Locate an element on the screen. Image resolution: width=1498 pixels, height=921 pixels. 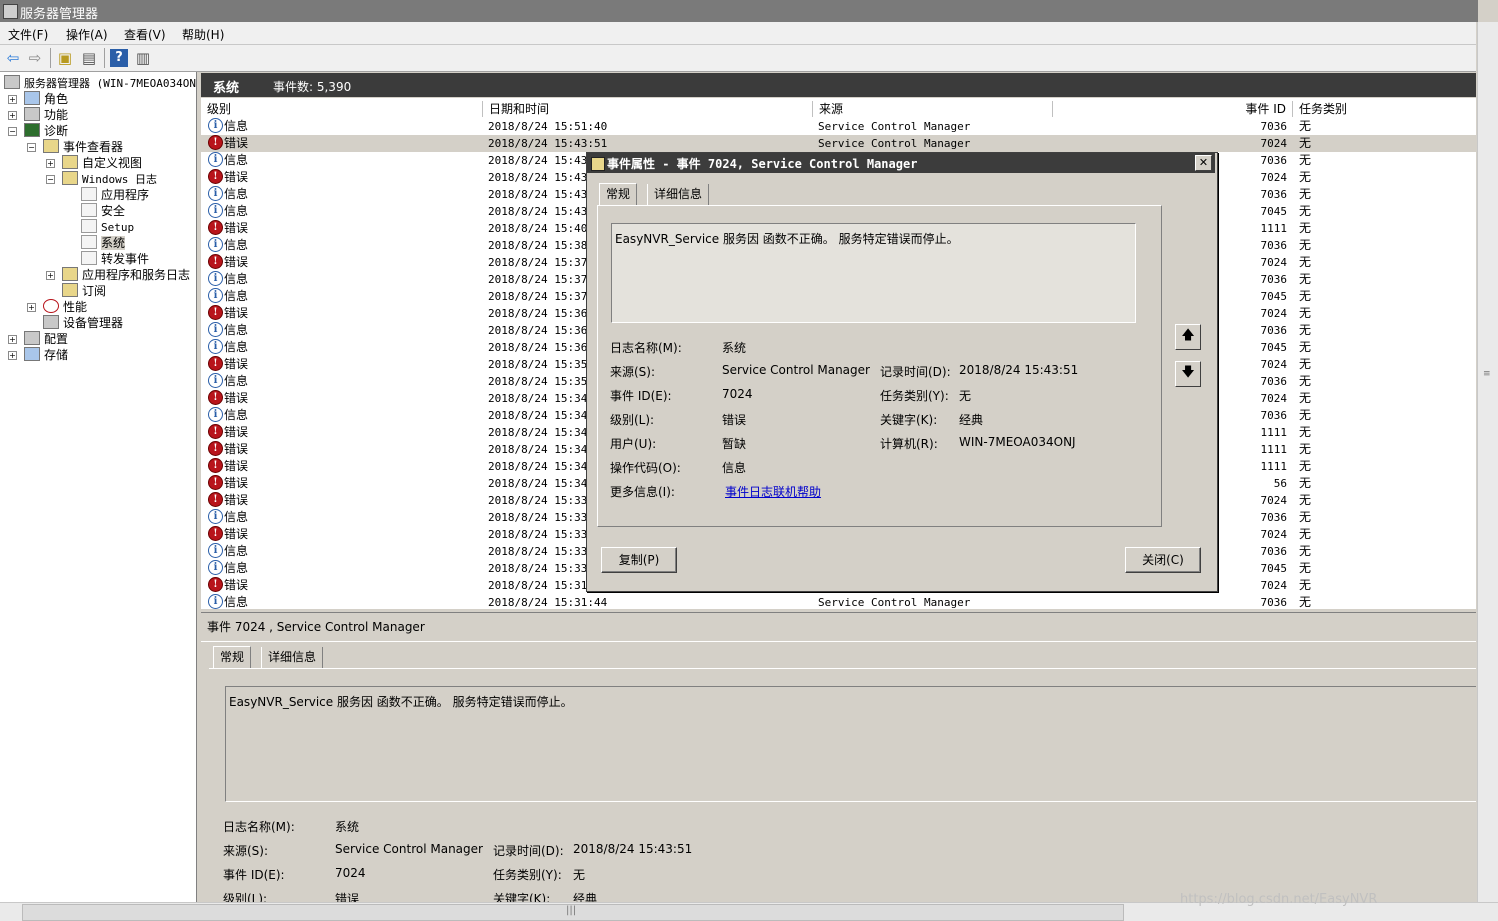
subscriptions-icon is located at coordinates (70, 290).